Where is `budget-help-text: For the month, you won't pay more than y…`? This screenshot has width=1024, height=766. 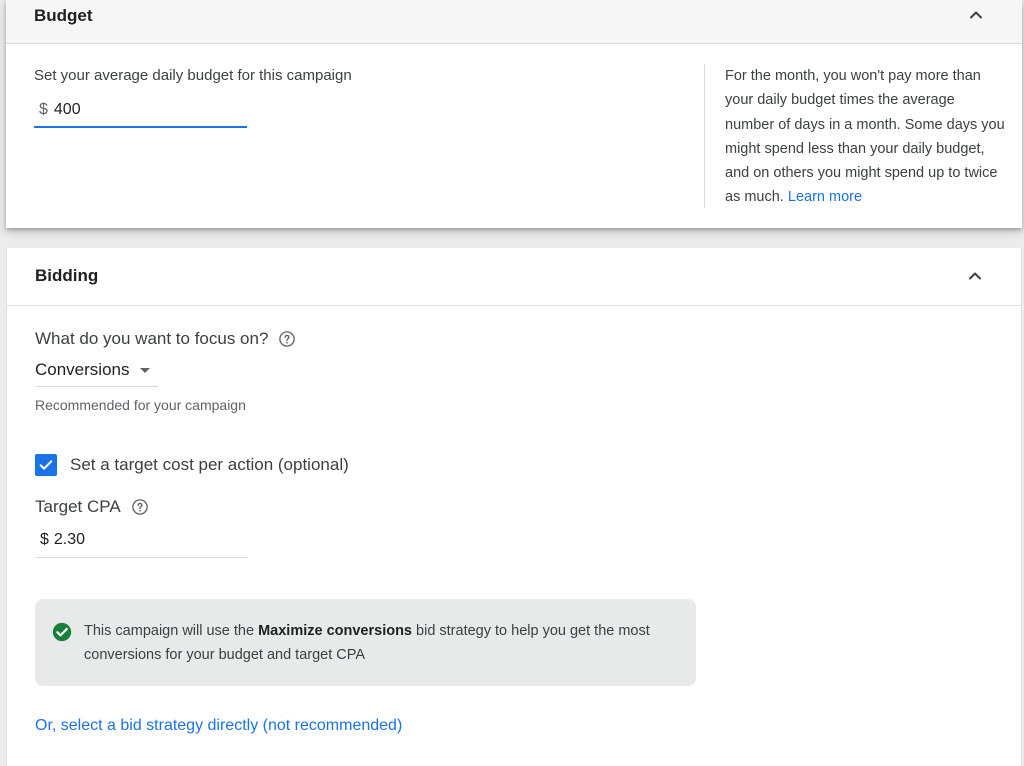 budget-help-text: For the month, you won't pay more than y… is located at coordinates (865, 137).